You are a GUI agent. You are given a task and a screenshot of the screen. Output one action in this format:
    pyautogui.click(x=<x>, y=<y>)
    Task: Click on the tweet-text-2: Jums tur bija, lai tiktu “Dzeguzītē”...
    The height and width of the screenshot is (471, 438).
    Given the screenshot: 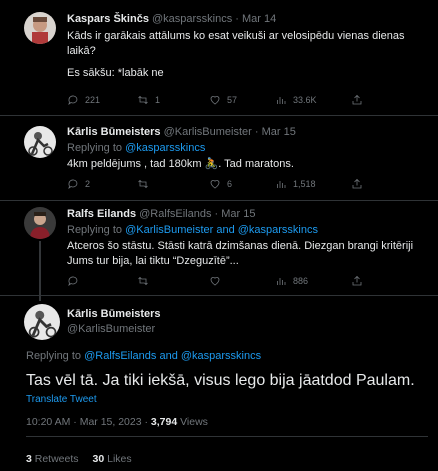 What is the action you would take?
    pyautogui.click(x=153, y=261)
    